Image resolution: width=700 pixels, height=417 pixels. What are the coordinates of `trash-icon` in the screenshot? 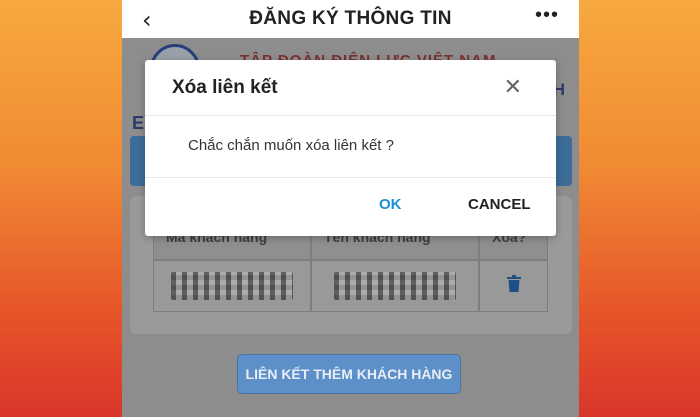 It's located at (513, 286).